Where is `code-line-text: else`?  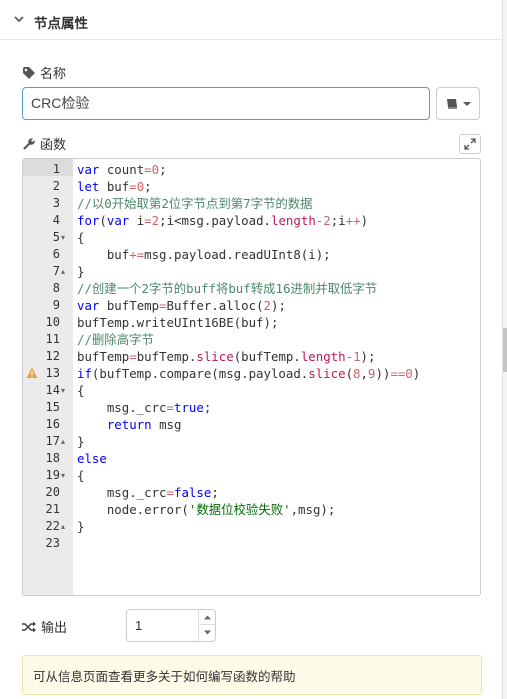
code-line-text: else is located at coordinates (92, 458).